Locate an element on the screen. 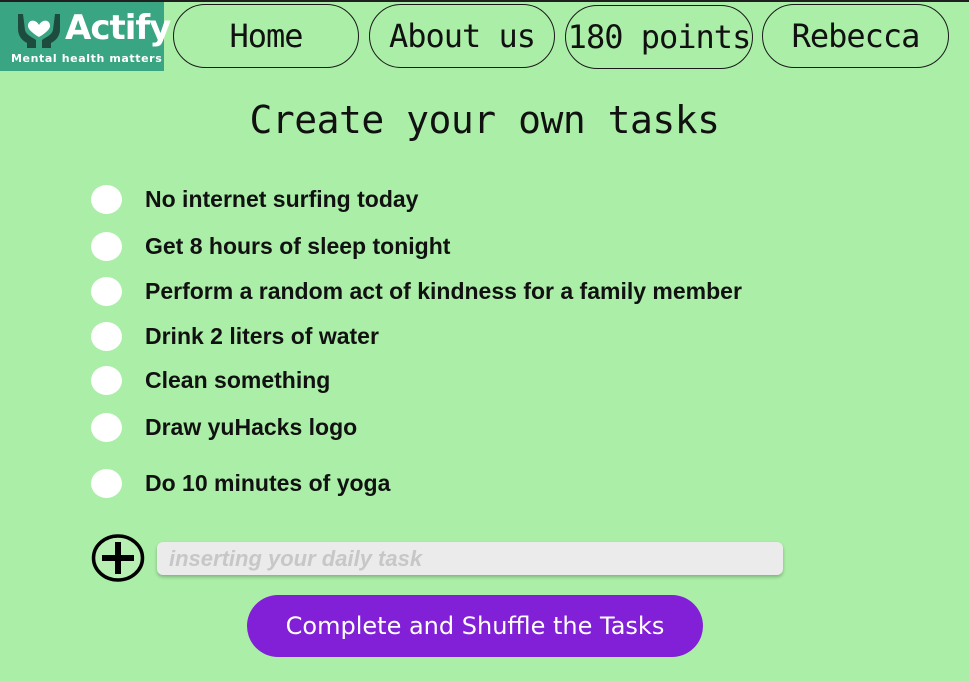 The width and height of the screenshot is (969, 681). task-item: Draw yuHacks logo is located at coordinates (224, 427).